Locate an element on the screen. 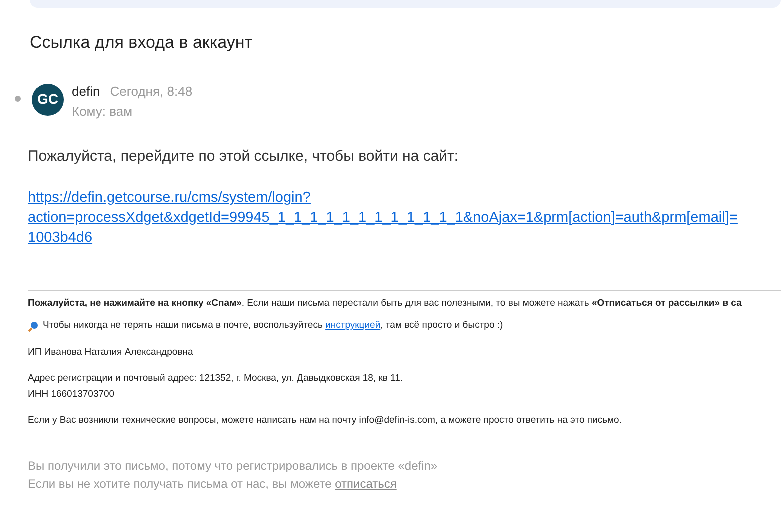  body-text: Пожалуйста, перейдите по этой ссылке, чтобы войти на сайт: is located at coordinates (244, 156).